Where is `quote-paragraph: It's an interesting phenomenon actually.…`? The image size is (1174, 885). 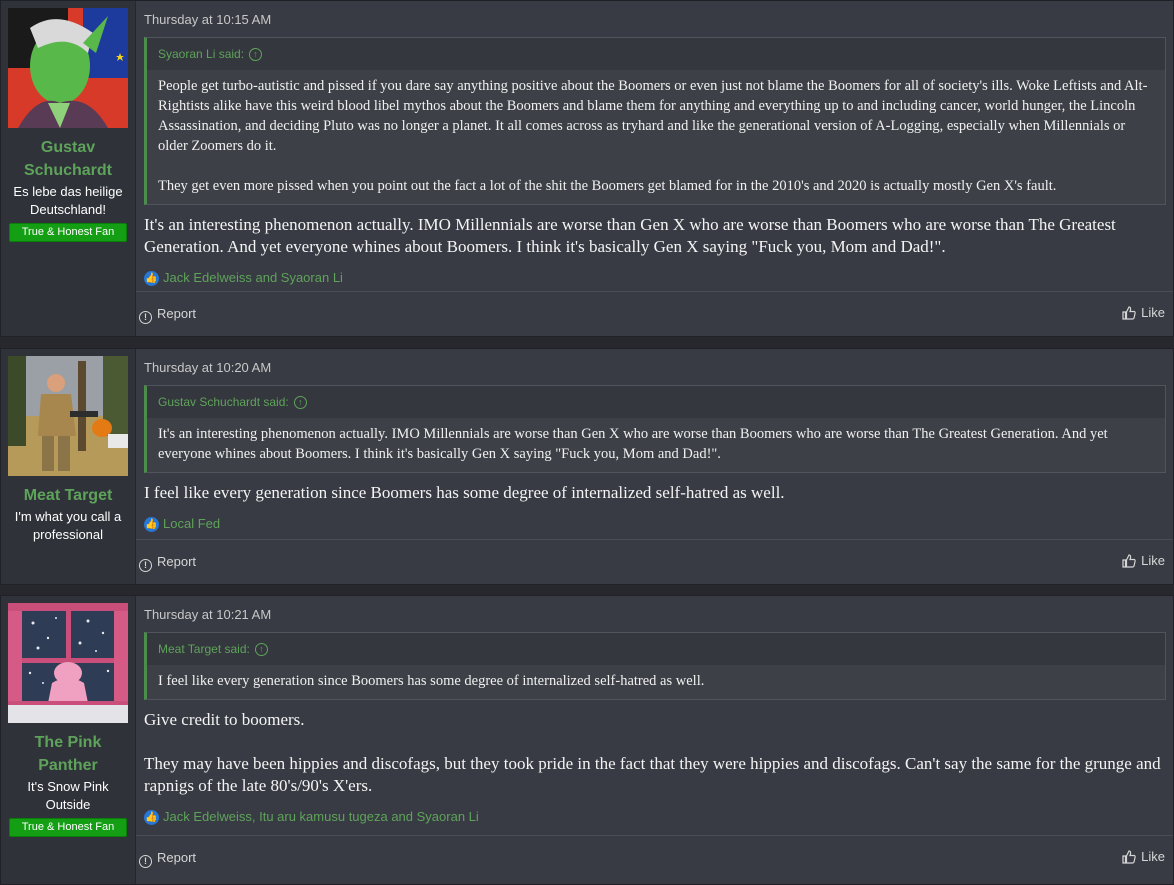
quote-paragraph: It's an interesting phenomenon actually.… is located at coordinates (633, 444).